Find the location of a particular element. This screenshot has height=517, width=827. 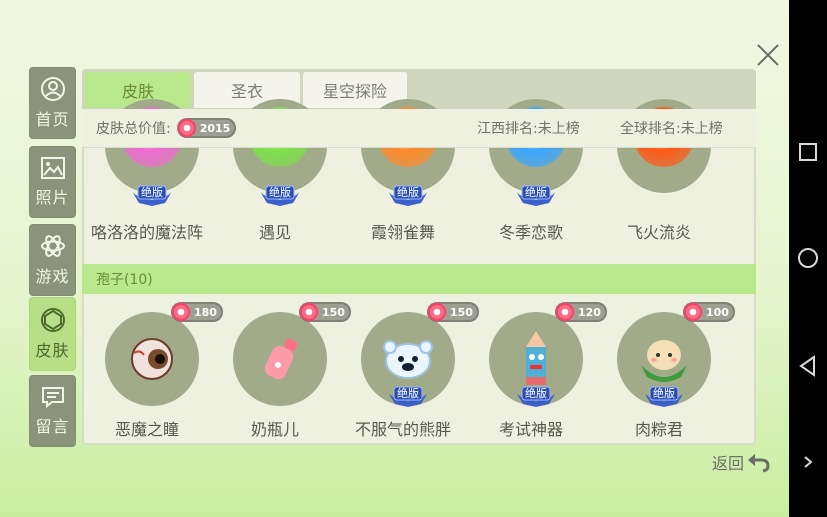

triangle-back-icon is located at coordinates (807, 366).